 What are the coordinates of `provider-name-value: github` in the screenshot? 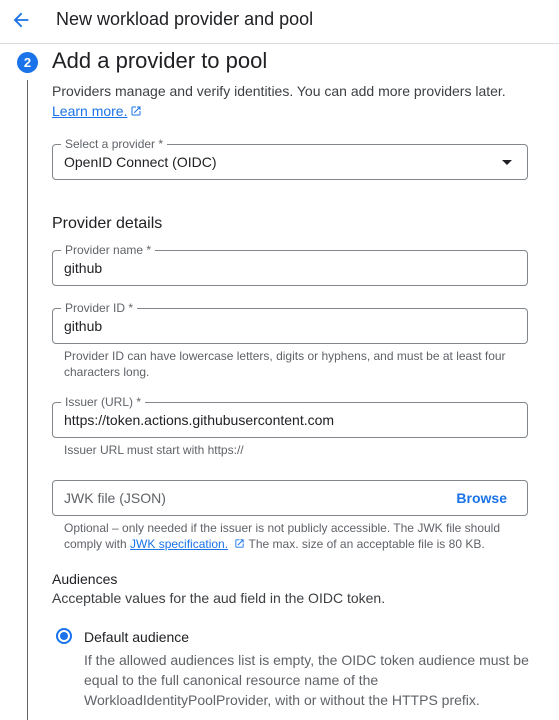 It's located at (83, 268).